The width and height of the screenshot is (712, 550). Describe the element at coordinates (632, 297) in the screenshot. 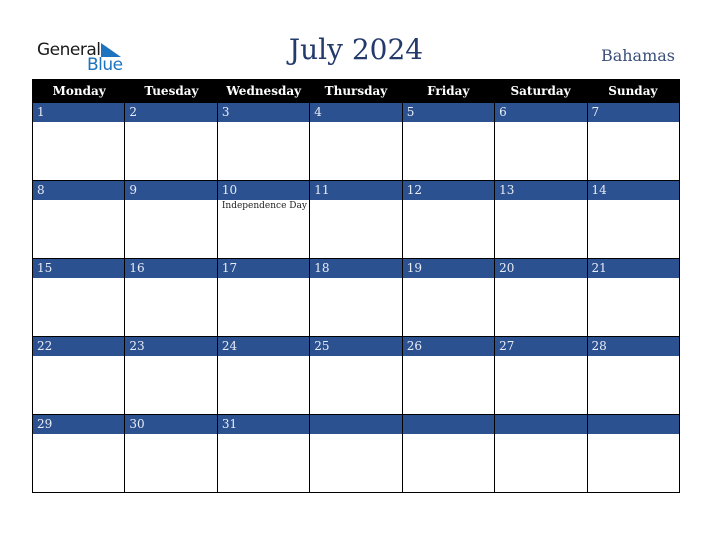

I see `day-cell: 21` at that location.